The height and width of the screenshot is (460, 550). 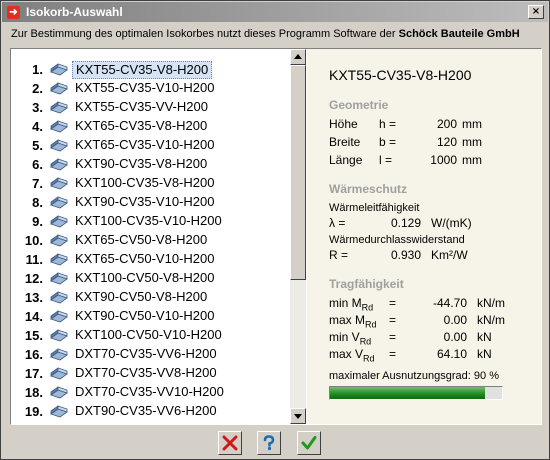 What do you see at coordinates (388, 142) in the screenshot?
I see `geometry-symbol: b =` at bounding box center [388, 142].